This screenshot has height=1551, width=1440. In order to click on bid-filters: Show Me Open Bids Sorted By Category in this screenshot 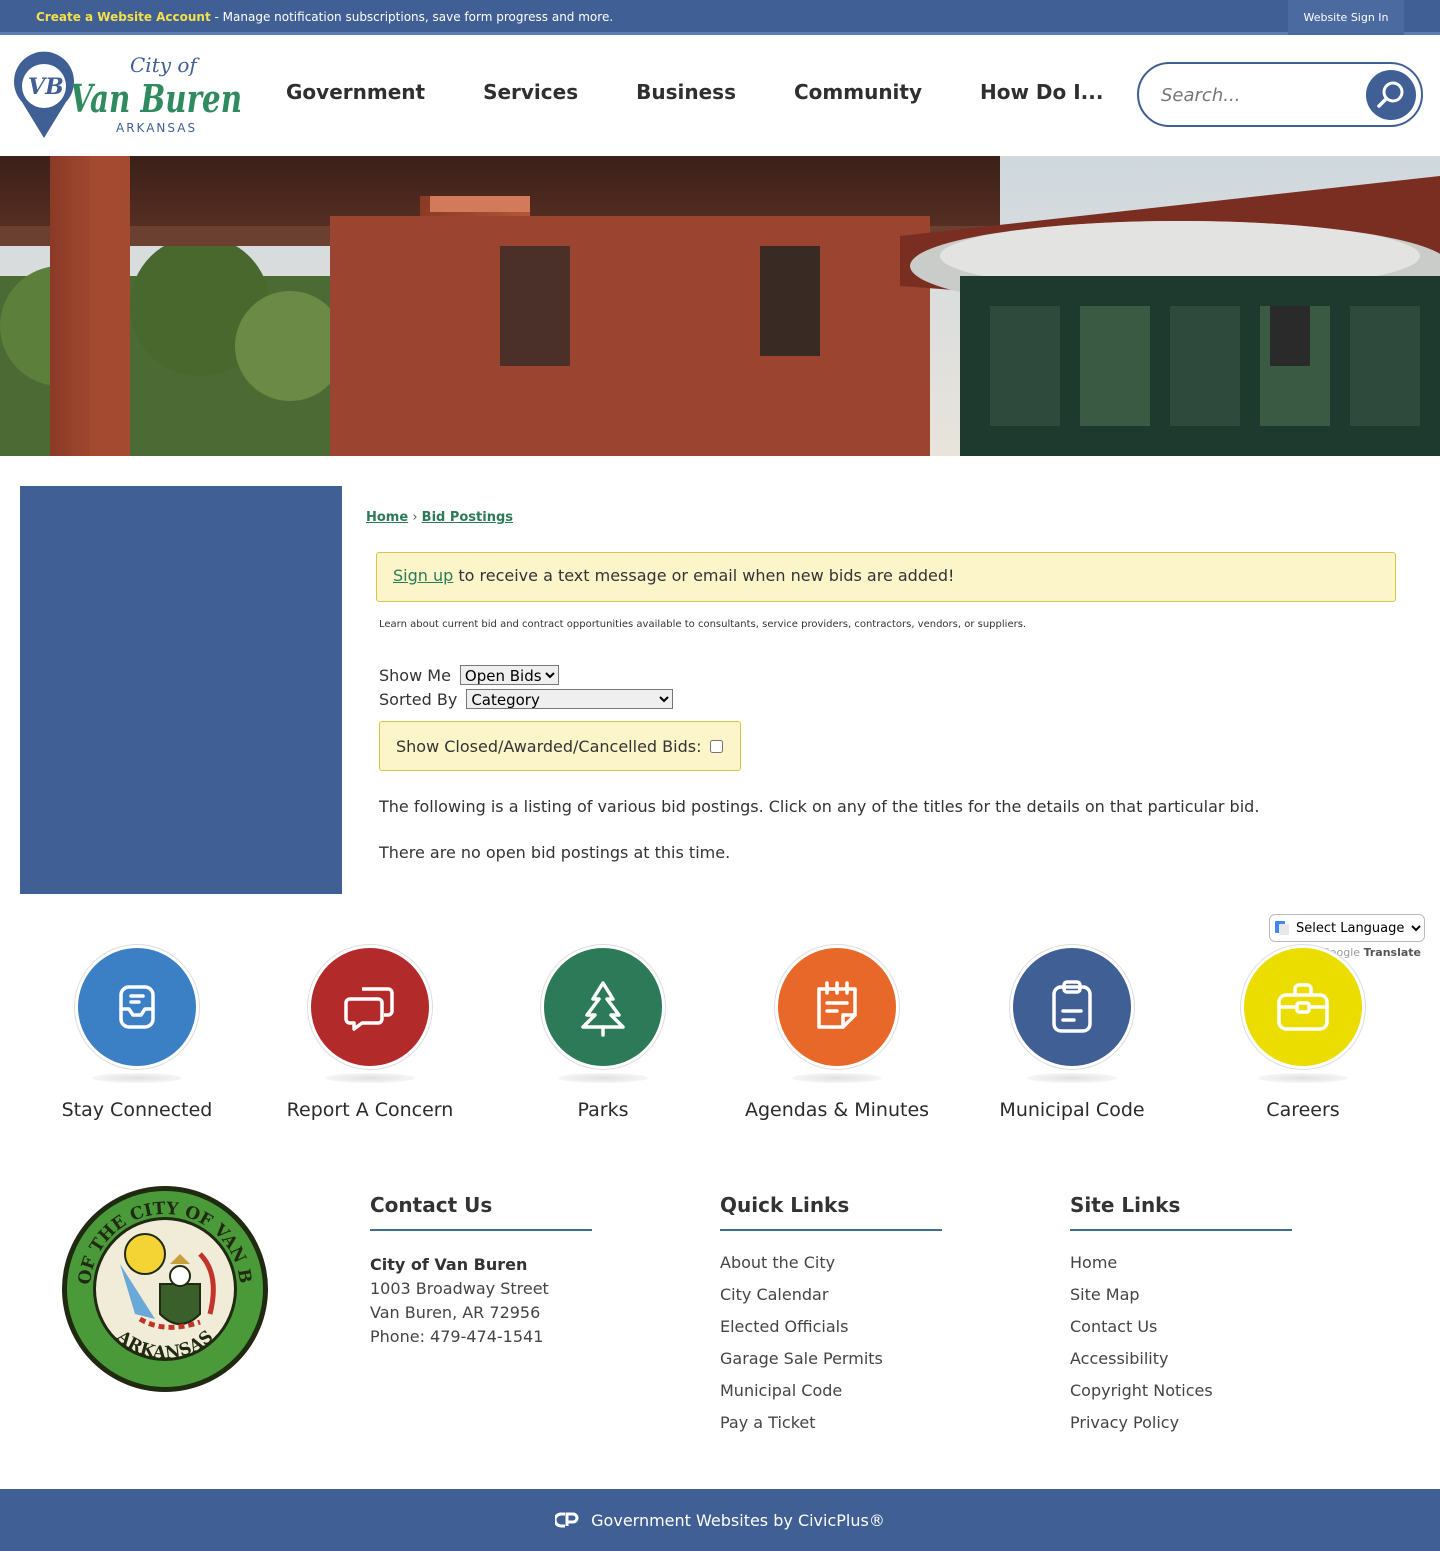, I will do `click(526, 687)`.